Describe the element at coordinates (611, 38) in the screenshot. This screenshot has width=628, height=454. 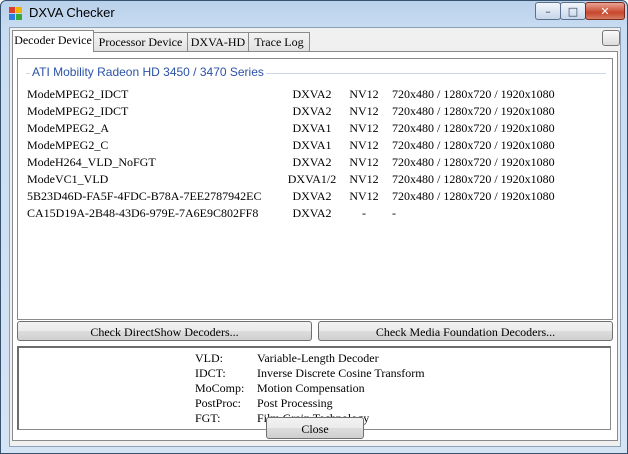
I see `options-button` at that location.